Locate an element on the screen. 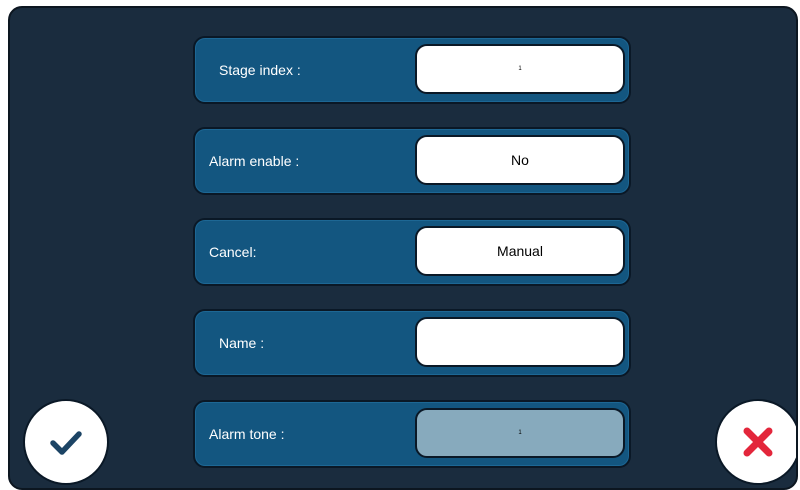  alarm-enable-row: Alarm enable : No is located at coordinates (412, 161).